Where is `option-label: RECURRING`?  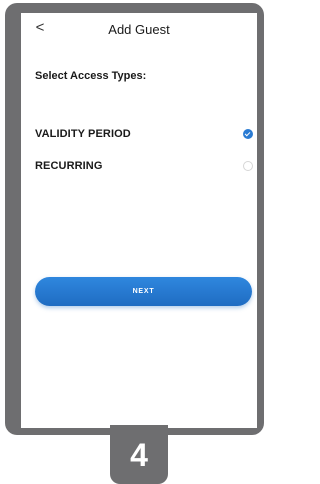 option-label: RECURRING is located at coordinates (69, 166).